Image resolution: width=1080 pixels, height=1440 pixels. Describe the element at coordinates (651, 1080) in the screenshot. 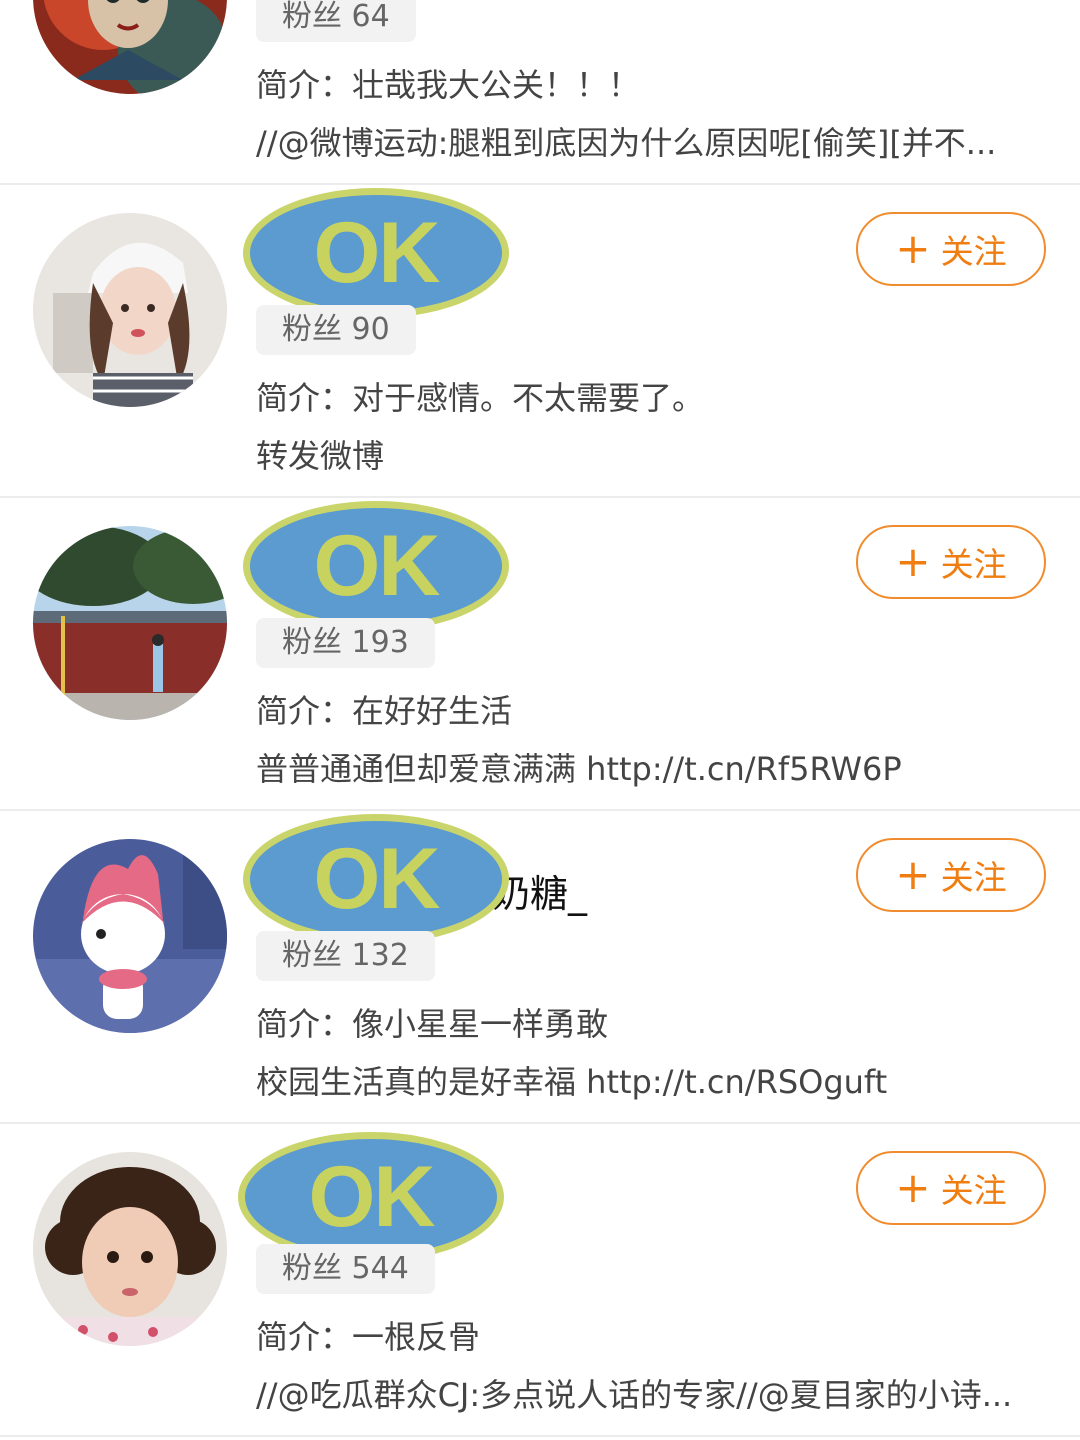

I see `recent-post: 校园生活真的是好幸福 http://t.cn/RSOguft` at that location.